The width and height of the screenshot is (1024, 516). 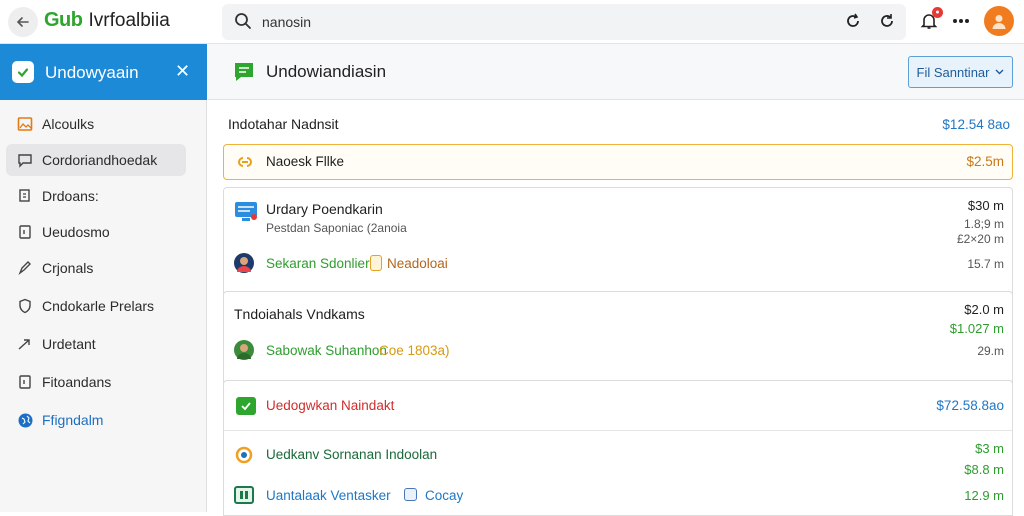 What do you see at coordinates (76, 232) in the screenshot?
I see `sidebar-item-label: Ueudosmo` at bounding box center [76, 232].